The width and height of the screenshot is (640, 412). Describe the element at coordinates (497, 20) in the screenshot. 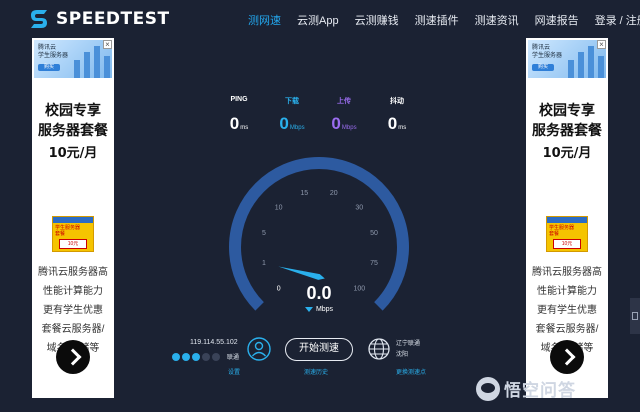

I see `nav-item-news: 测速资讯` at that location.